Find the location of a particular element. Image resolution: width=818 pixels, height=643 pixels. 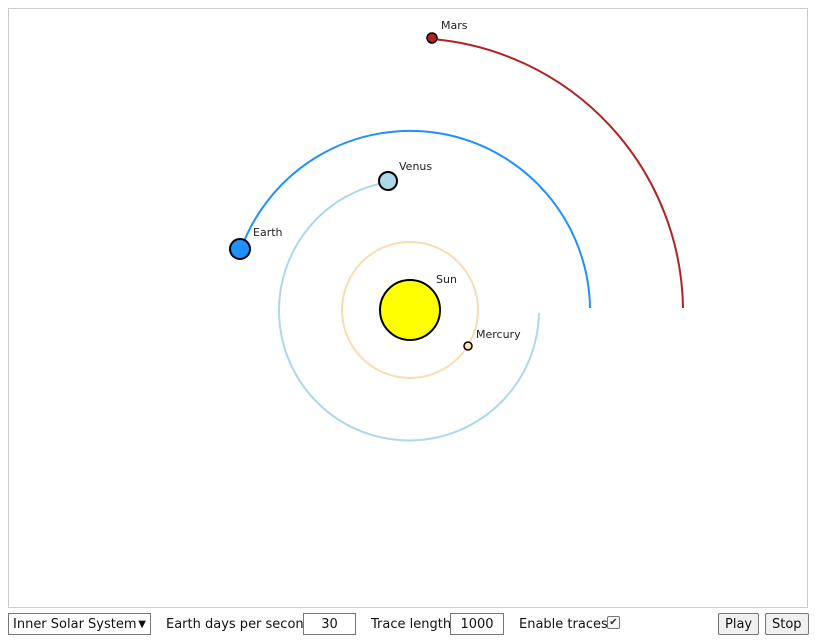

days-per-second-input is located at coordinates (329, 624).